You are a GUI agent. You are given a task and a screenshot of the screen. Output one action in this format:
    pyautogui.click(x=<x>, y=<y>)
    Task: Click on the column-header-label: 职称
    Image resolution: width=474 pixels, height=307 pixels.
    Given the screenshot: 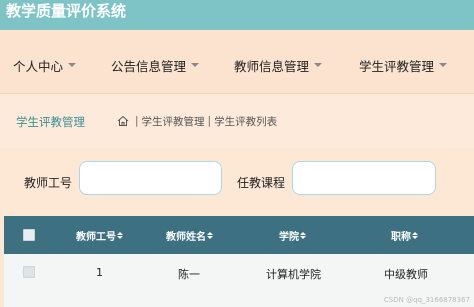 What is the action you would take?
    pyautogui.click(x=401, y=237)
    